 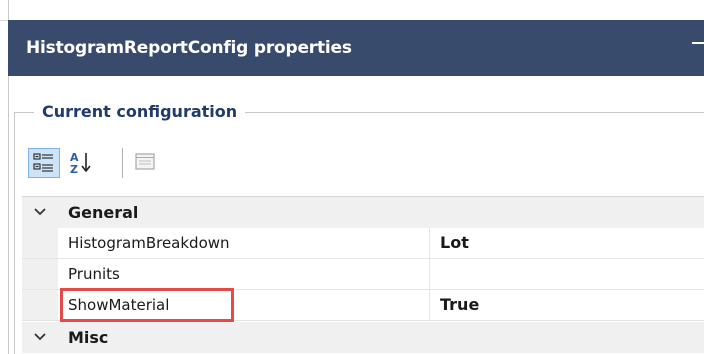 I want to click on property-row-histogrambreakdown: HistogramBreakdown Lot, so click(x=363, y=243).